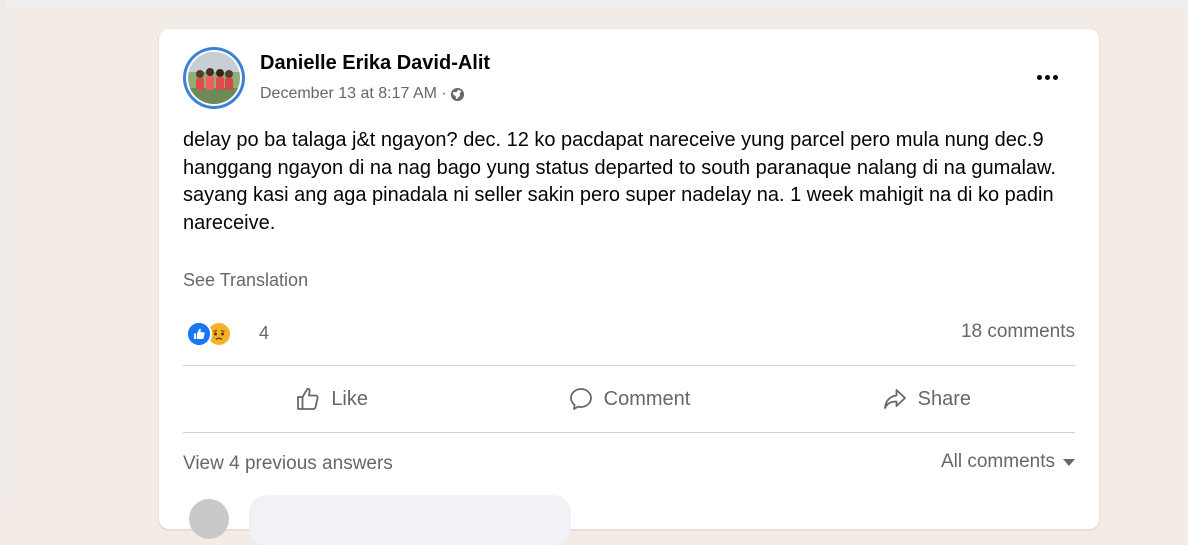  I want to click on post-meta: December 13 at 8:17 AM ·, so click(362, 94).